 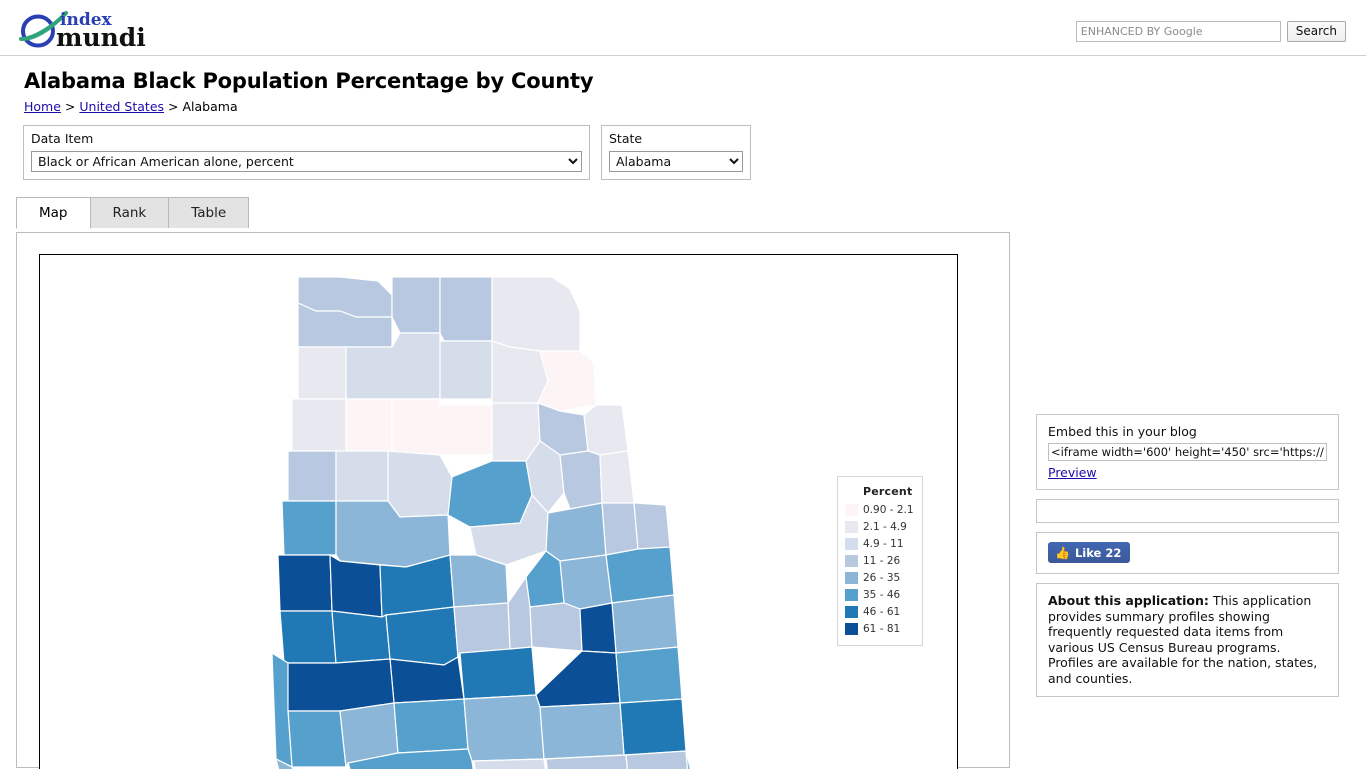 I want to click on state-select: Alabama, so click(x=676, y=162).